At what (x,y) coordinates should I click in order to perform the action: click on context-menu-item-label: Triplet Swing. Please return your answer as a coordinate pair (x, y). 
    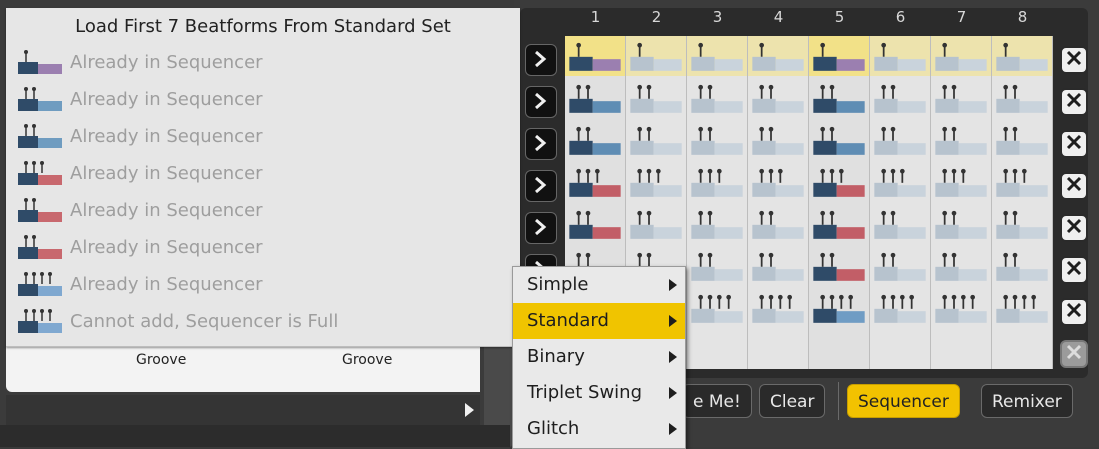
    Looking at the image, I should click on (585, 392).